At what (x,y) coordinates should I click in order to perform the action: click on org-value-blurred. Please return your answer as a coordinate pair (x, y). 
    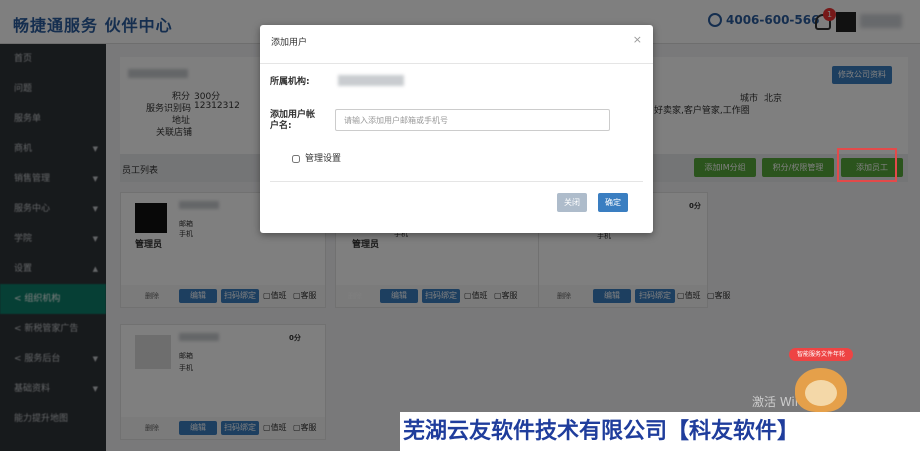
    Looking at the image, I should click on (371, 80).